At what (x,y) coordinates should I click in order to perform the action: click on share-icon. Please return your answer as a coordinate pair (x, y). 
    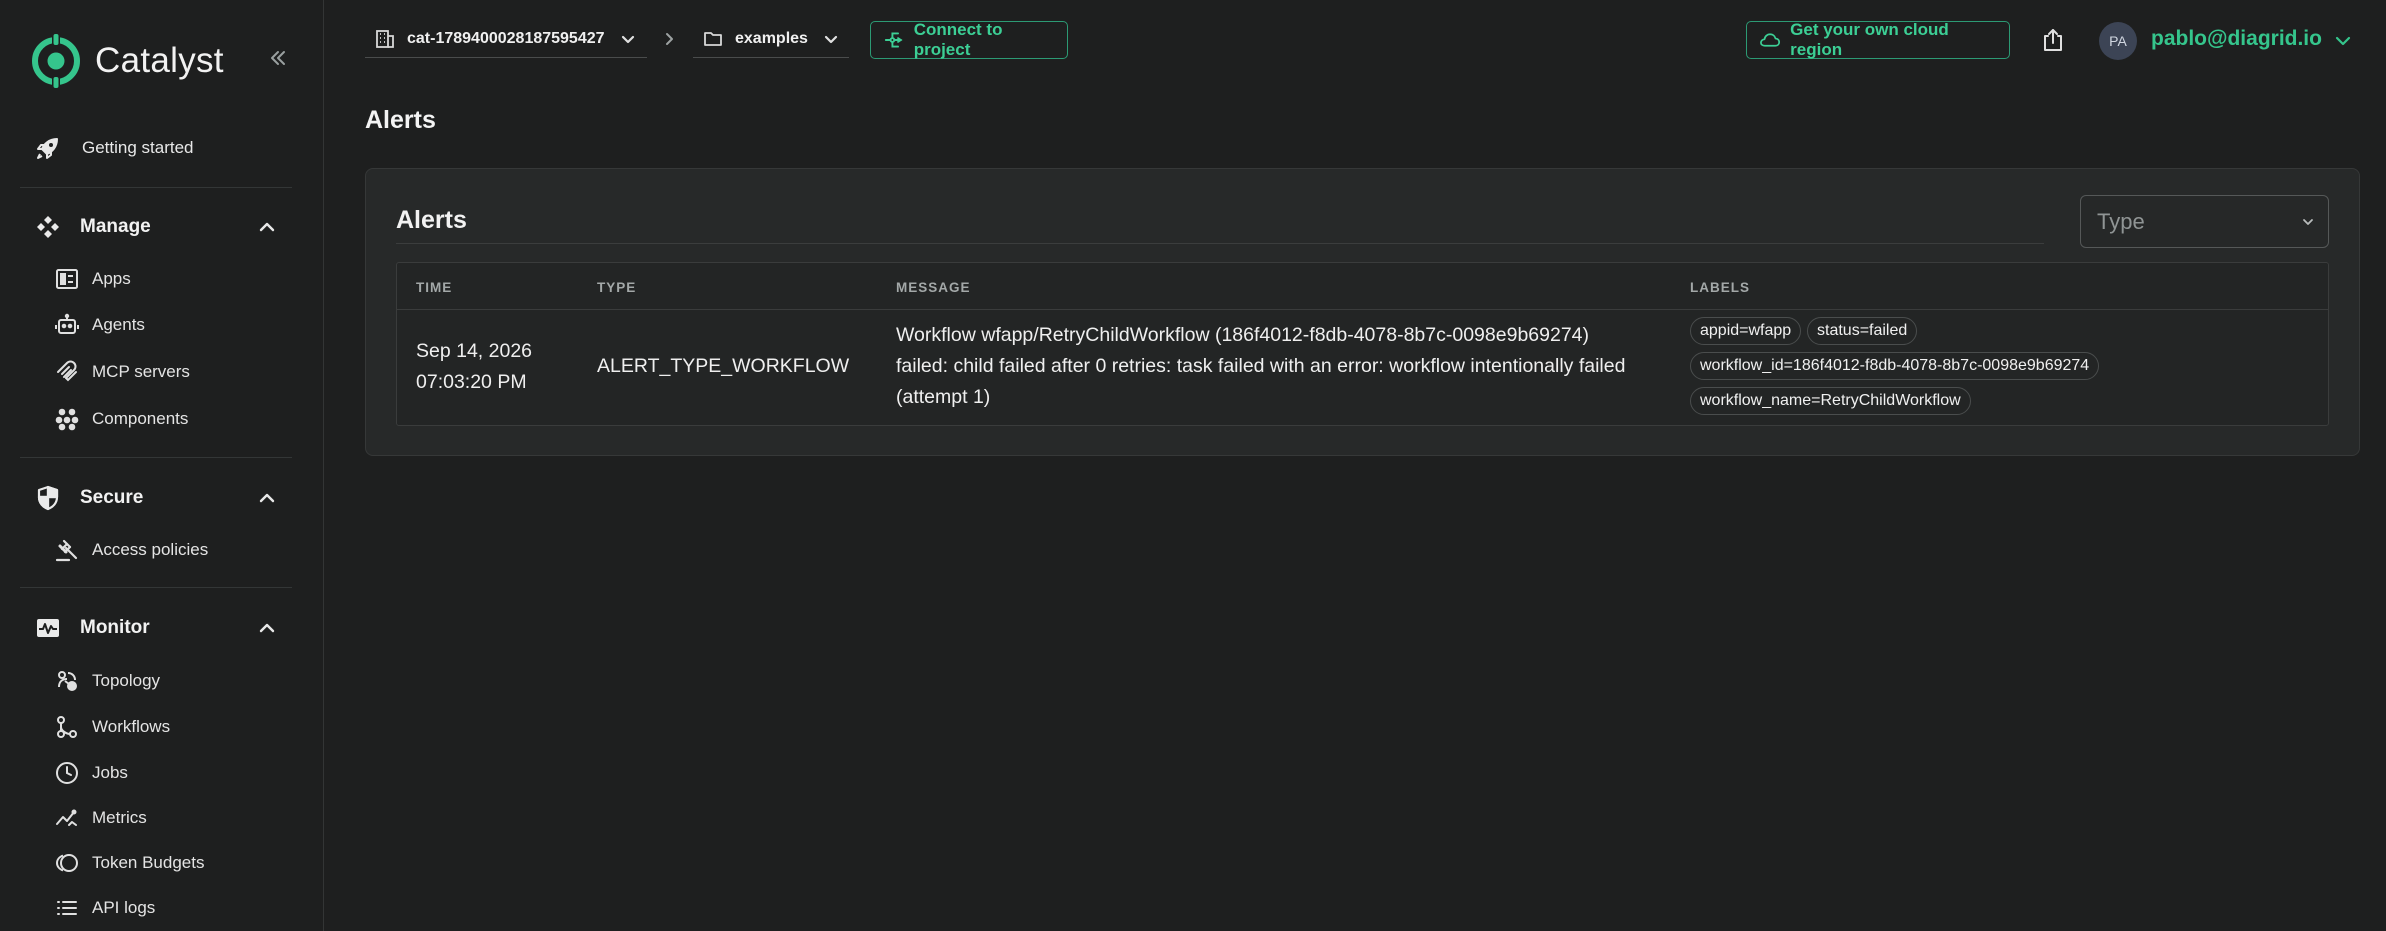
    Looking at the image, I should click on (2053, 40).